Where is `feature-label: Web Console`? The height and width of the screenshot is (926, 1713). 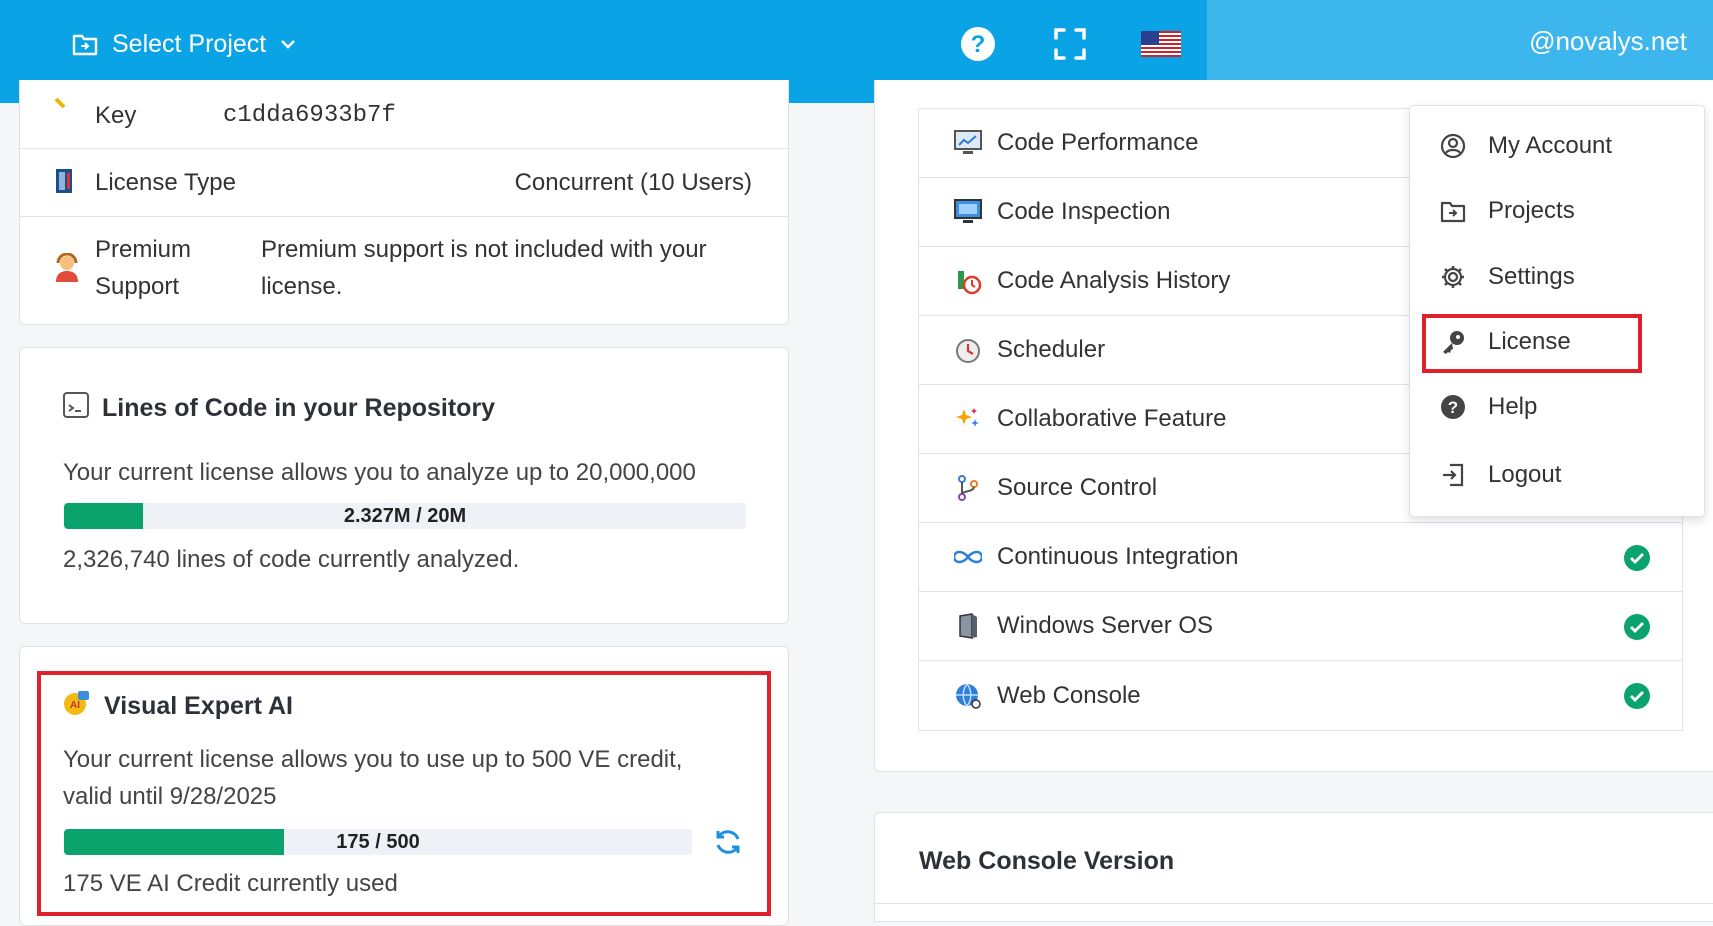 feature-label: Web Console is located at coordinates (1069, 695).